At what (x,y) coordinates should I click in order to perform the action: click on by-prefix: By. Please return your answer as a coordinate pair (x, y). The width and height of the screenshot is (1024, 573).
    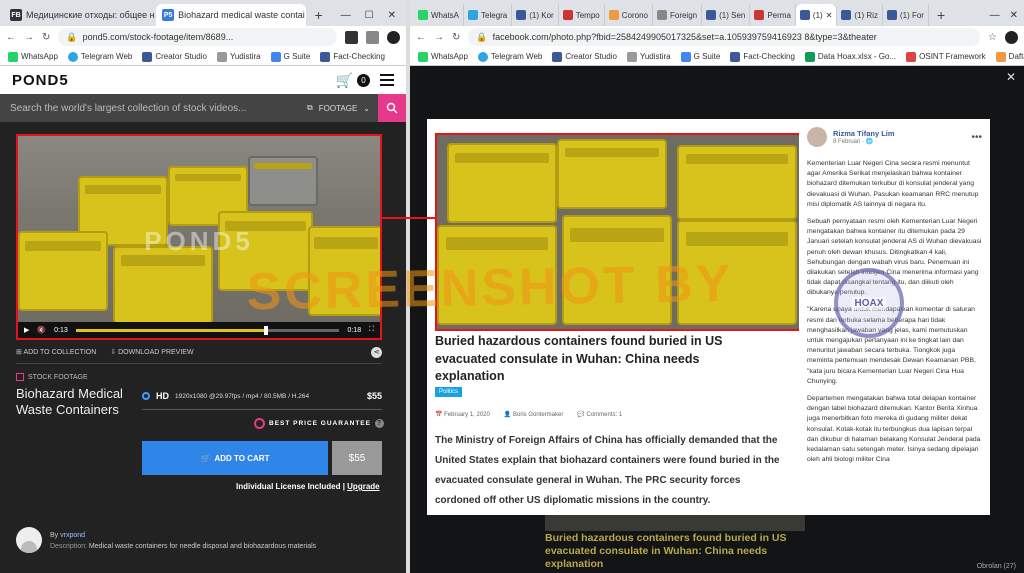
    Looking at the image, I should click on (54, 535).